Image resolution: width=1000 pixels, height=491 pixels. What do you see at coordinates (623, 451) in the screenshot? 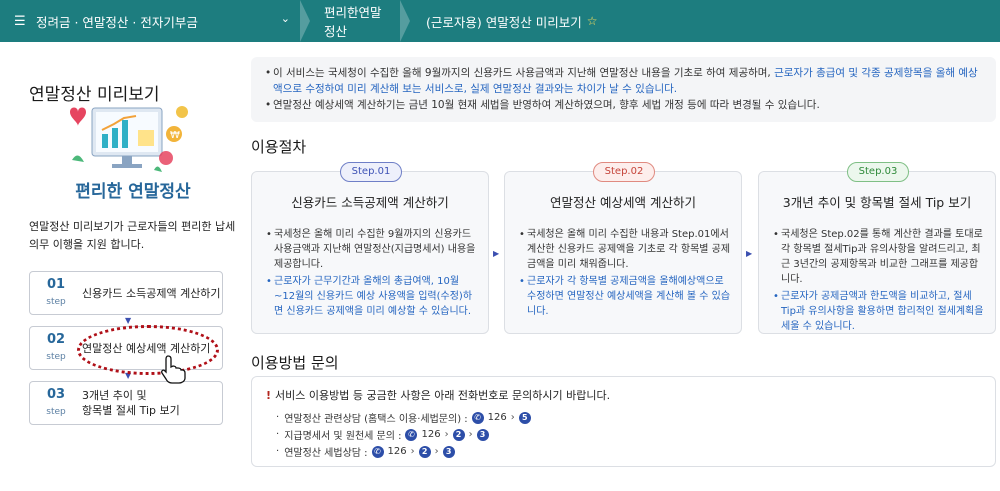
I see `inquiry-row: · 연말정산 세법상담 : ✆ 126 › 2 › 3` at bounding box center [623, 451].